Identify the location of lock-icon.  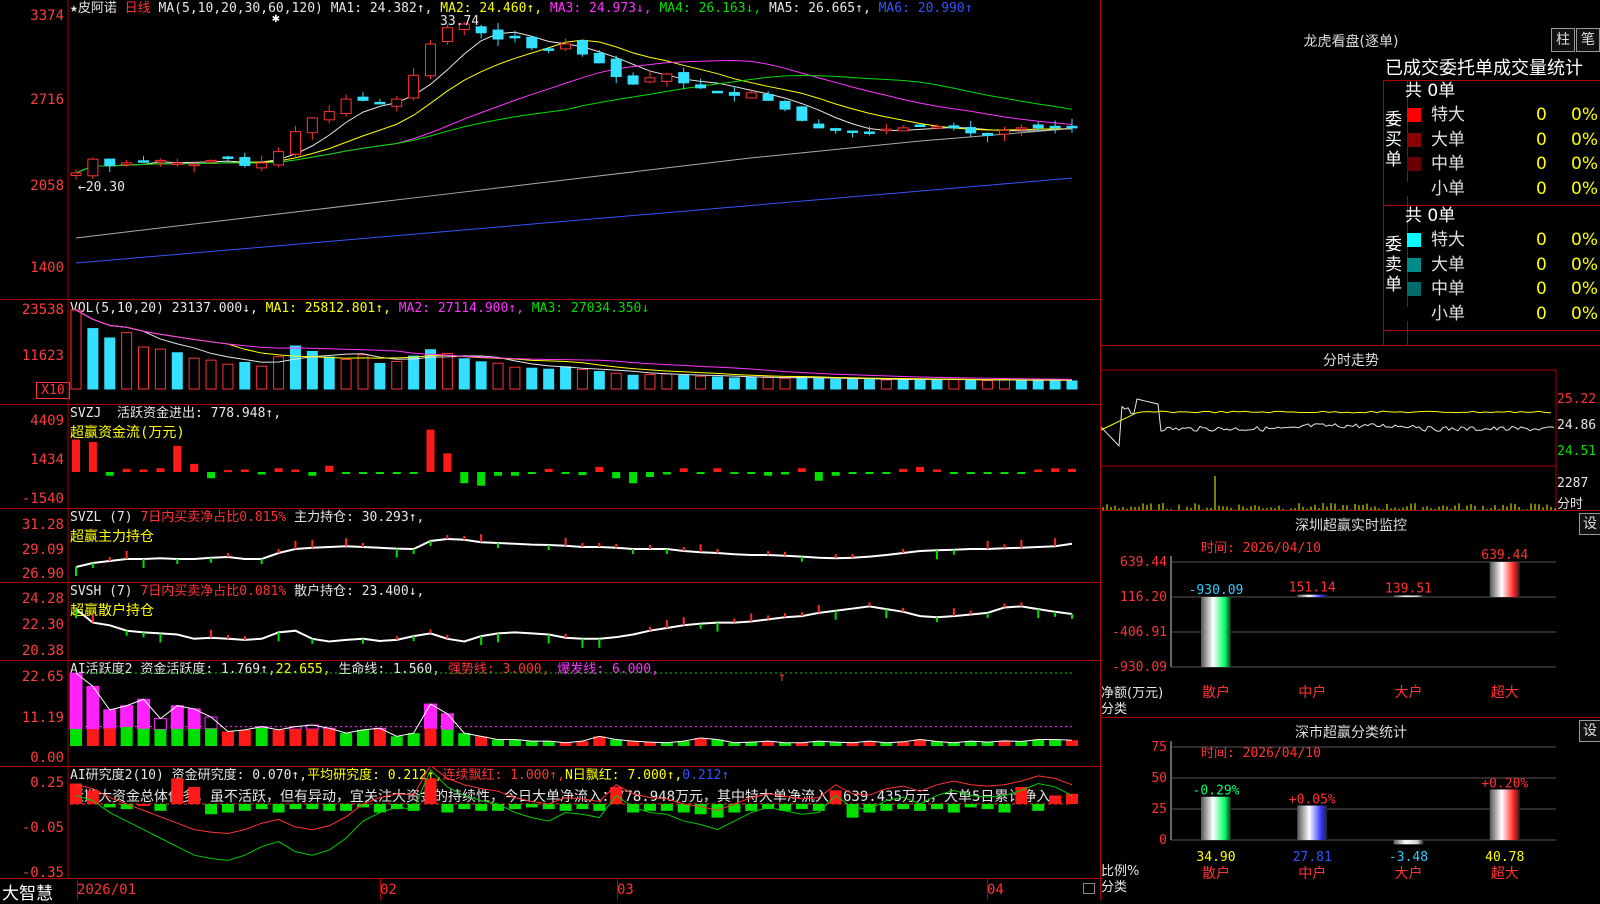
(1089, 888).